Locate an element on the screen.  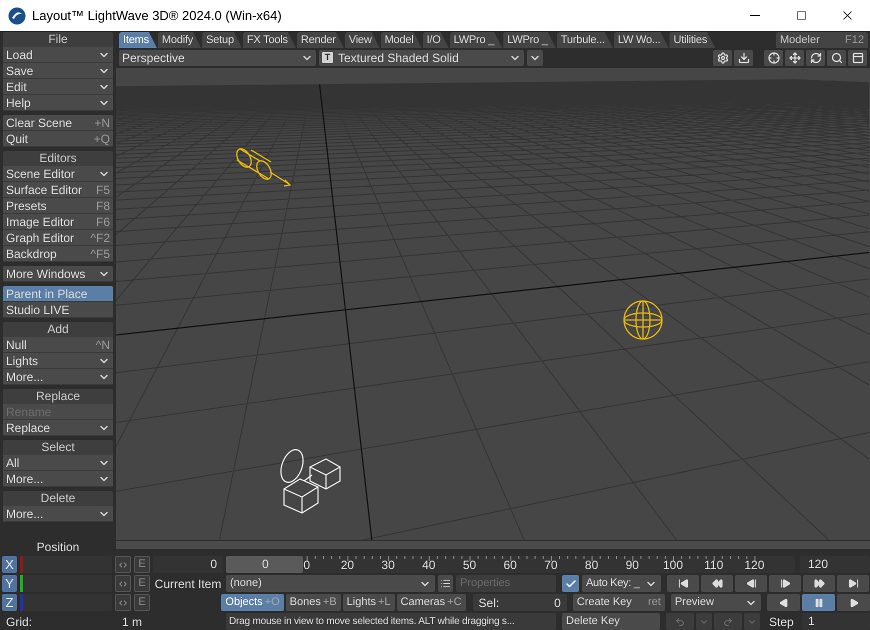
sidebar-button: Clear Scene +N is located at coordinates (58, 123).